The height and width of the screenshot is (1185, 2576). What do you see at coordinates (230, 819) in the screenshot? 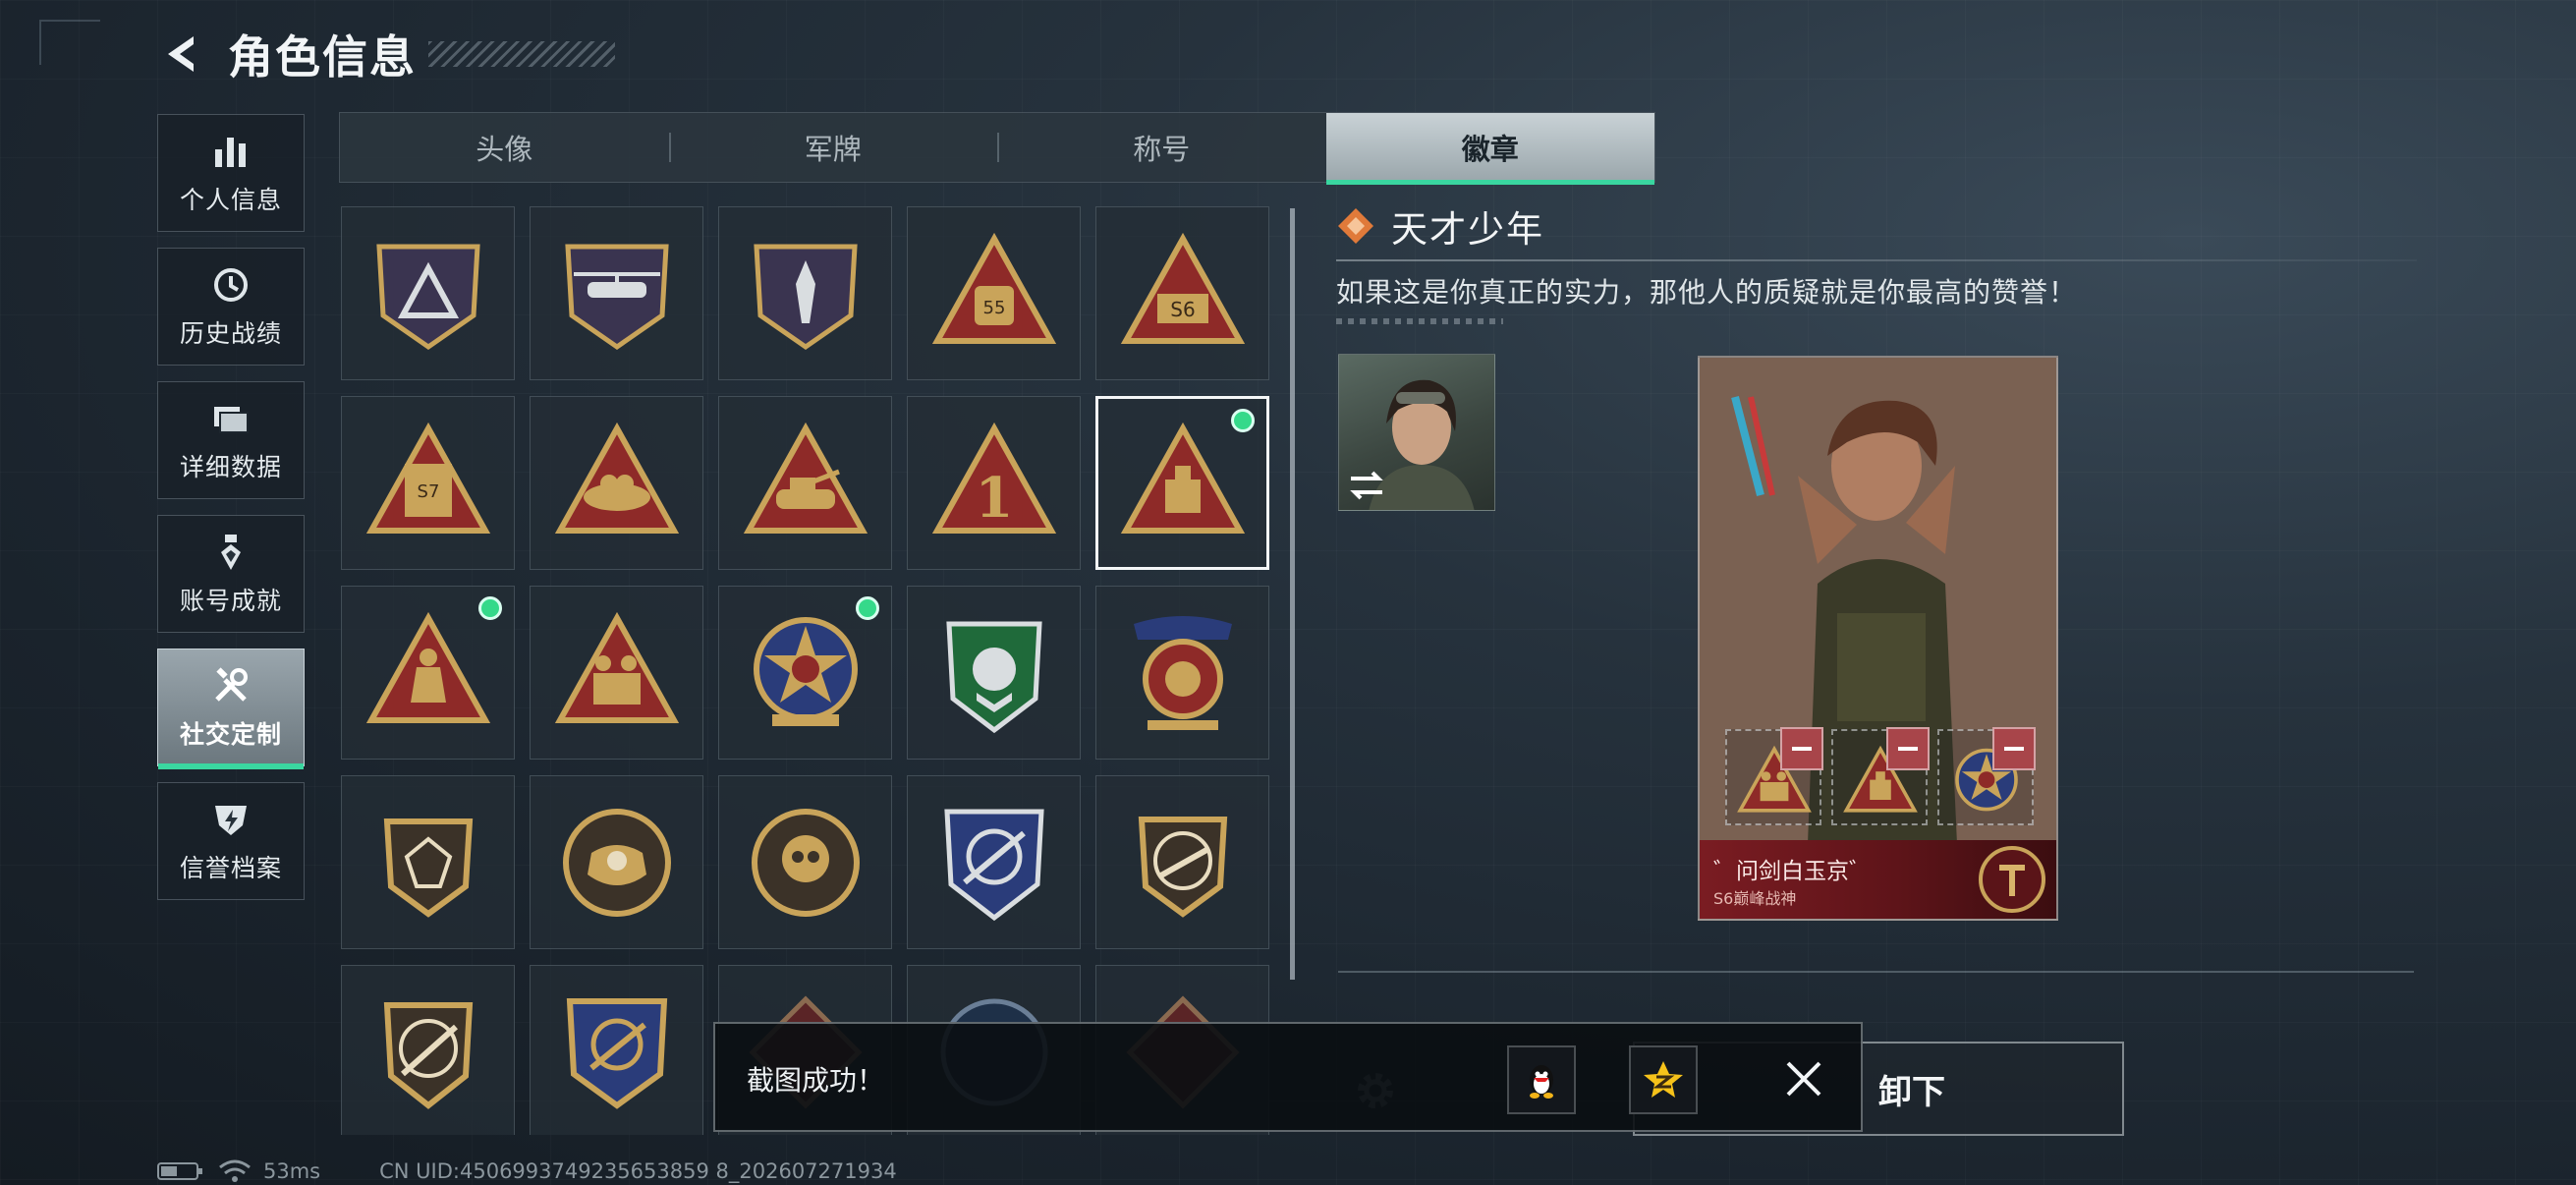
I see `shield-bolt-icon` at bounding box center [230, 819].